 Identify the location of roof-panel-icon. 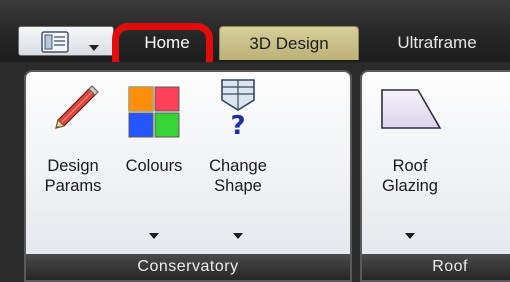
(411, 115).